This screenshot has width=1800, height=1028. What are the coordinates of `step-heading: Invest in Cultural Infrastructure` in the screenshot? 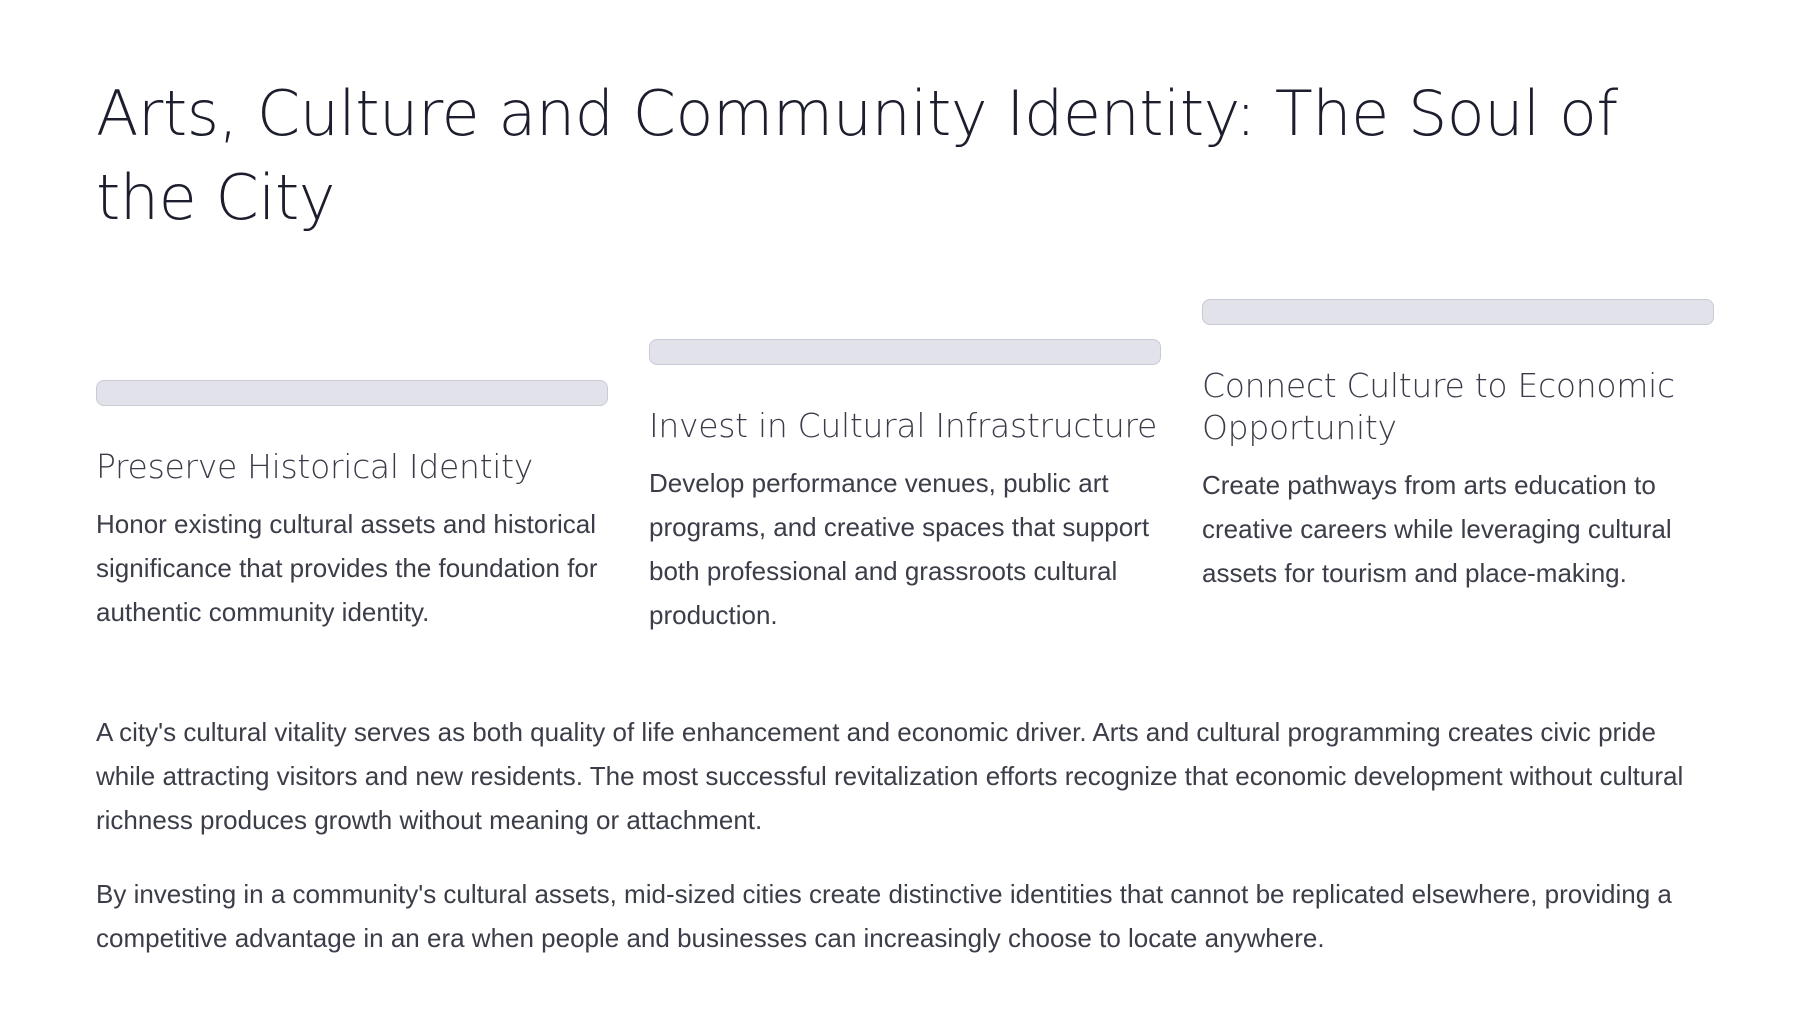 It's located at (903, 425).